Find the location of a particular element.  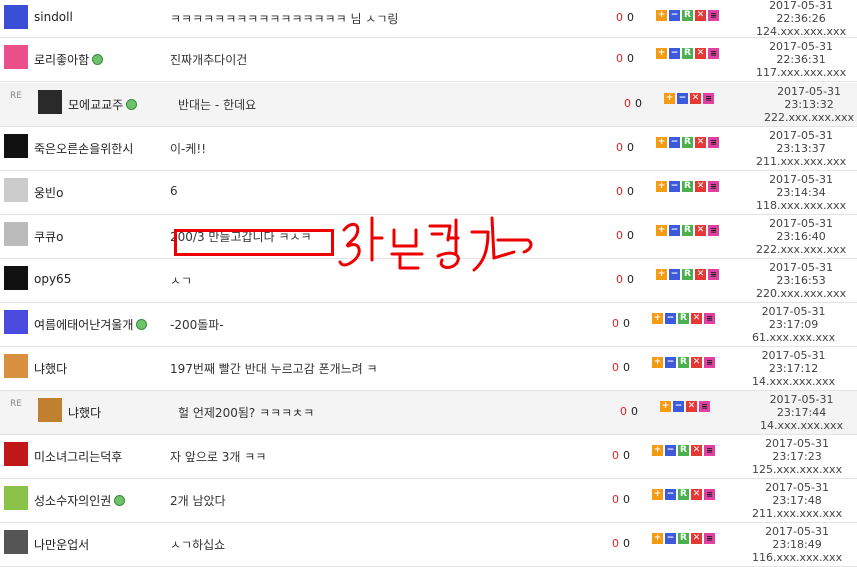

nickname: 성소수자의인권 is located at coordinates (80, 500).